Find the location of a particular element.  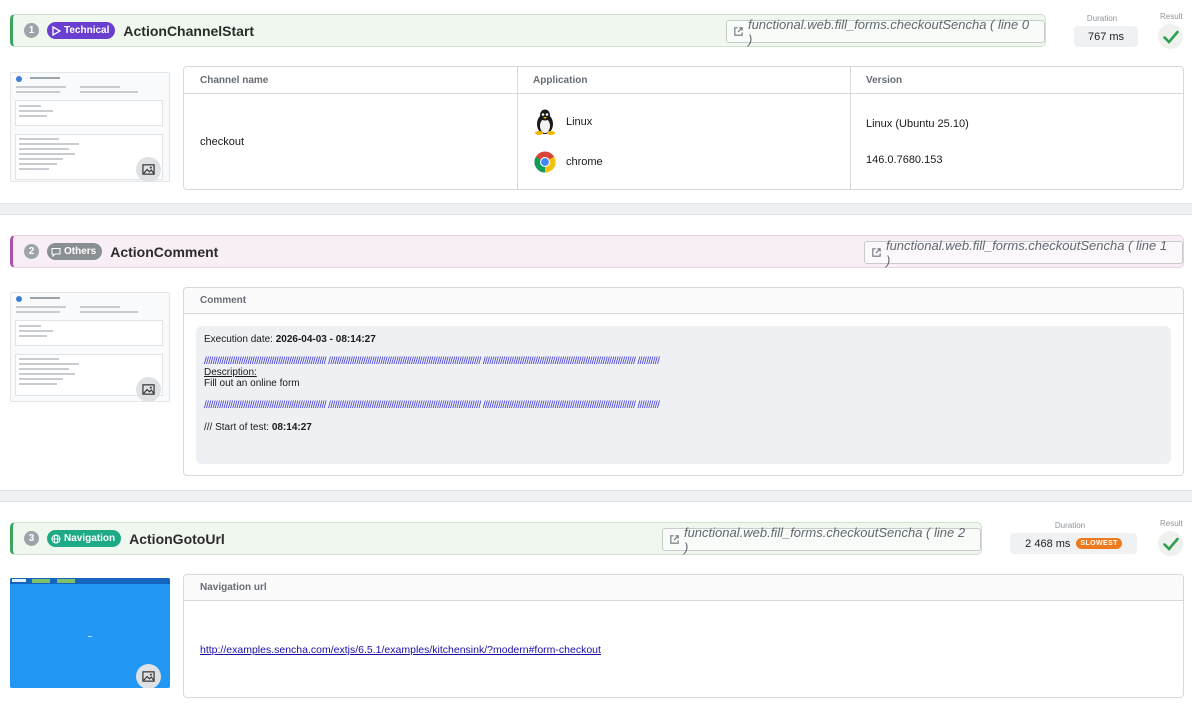

duration-text: 767 ms is located at coordinates (1106, 36).